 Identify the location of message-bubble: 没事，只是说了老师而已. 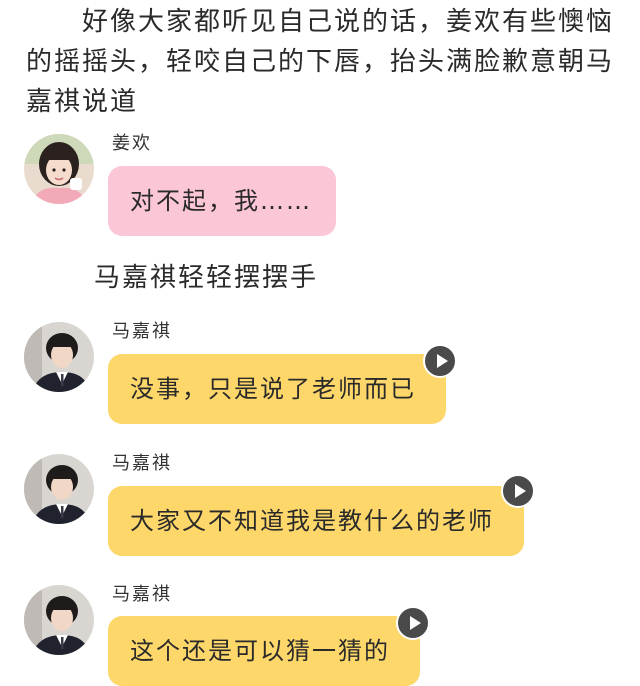
(277, 389).